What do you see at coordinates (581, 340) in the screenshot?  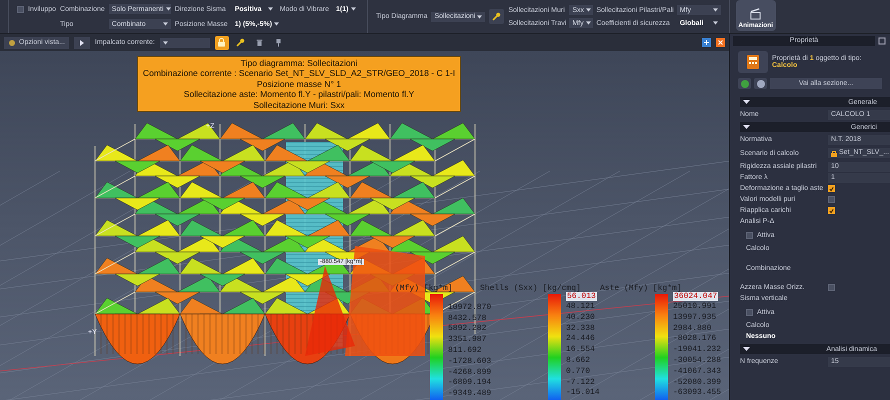 I see `legend-value: 24.446` at bounding box center [581, 340].